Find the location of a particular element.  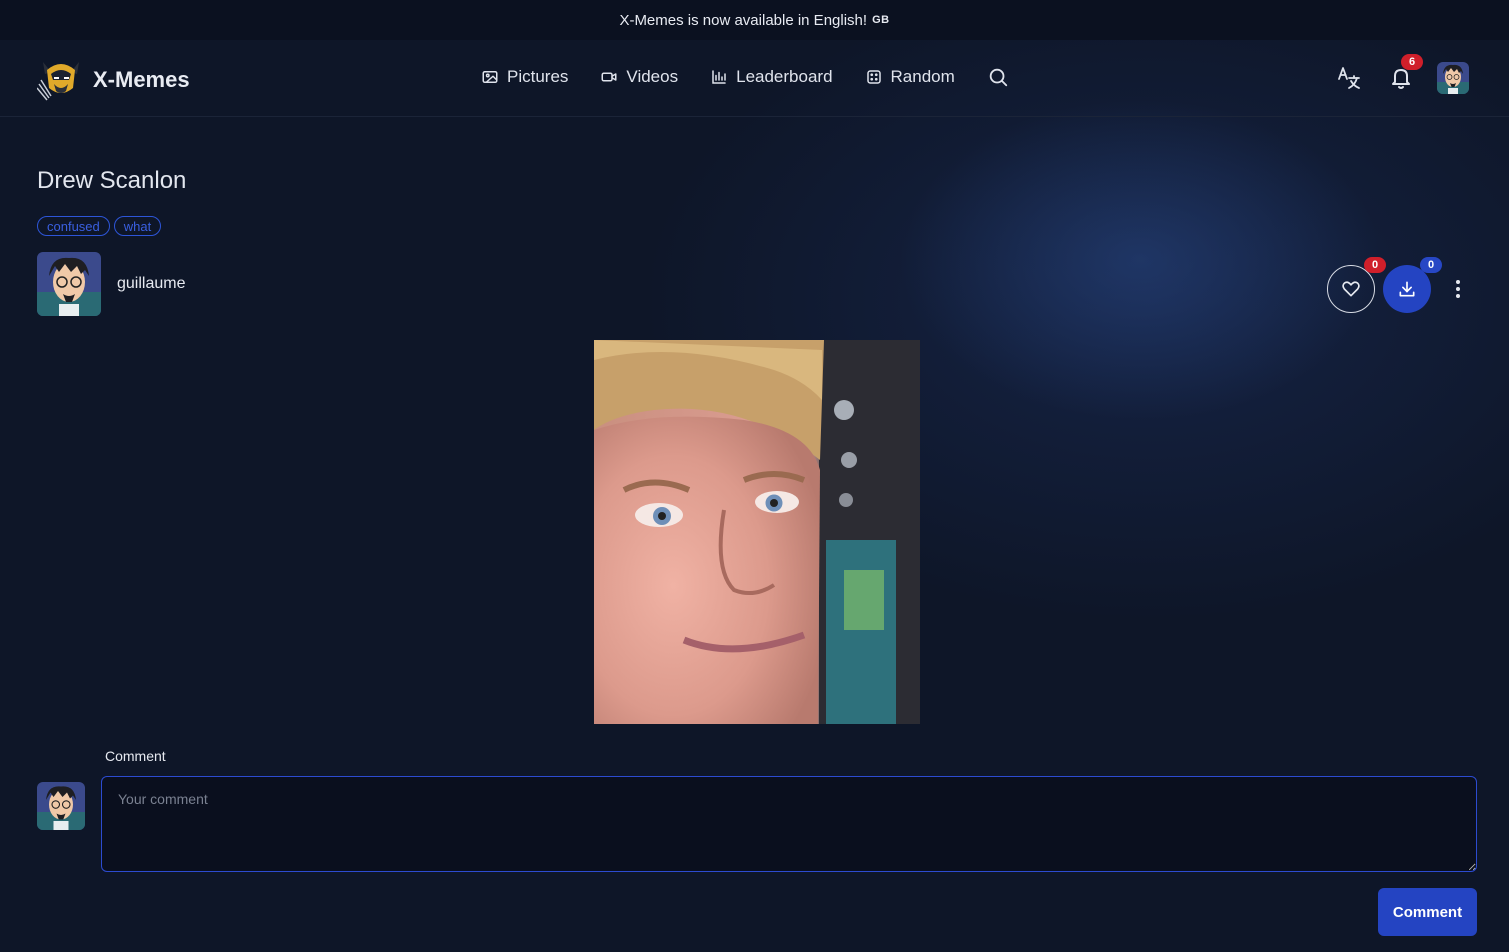

gb-flag-label: GB is located at coordinates (881, 20).